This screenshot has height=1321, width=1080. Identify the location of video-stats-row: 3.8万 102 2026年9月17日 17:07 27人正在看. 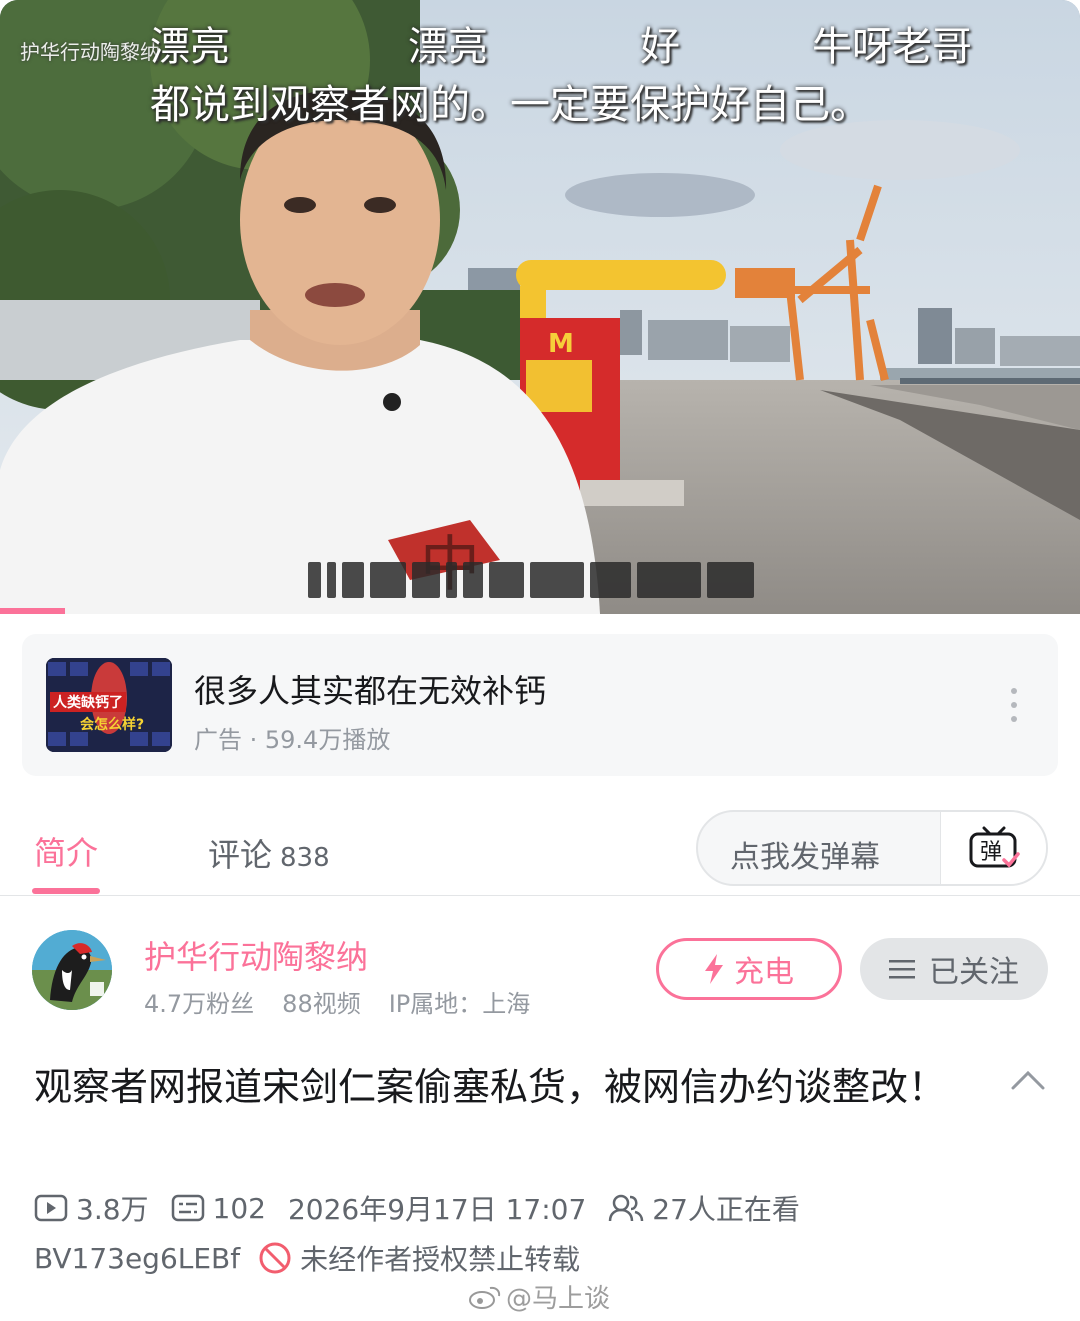
(428, 1208).